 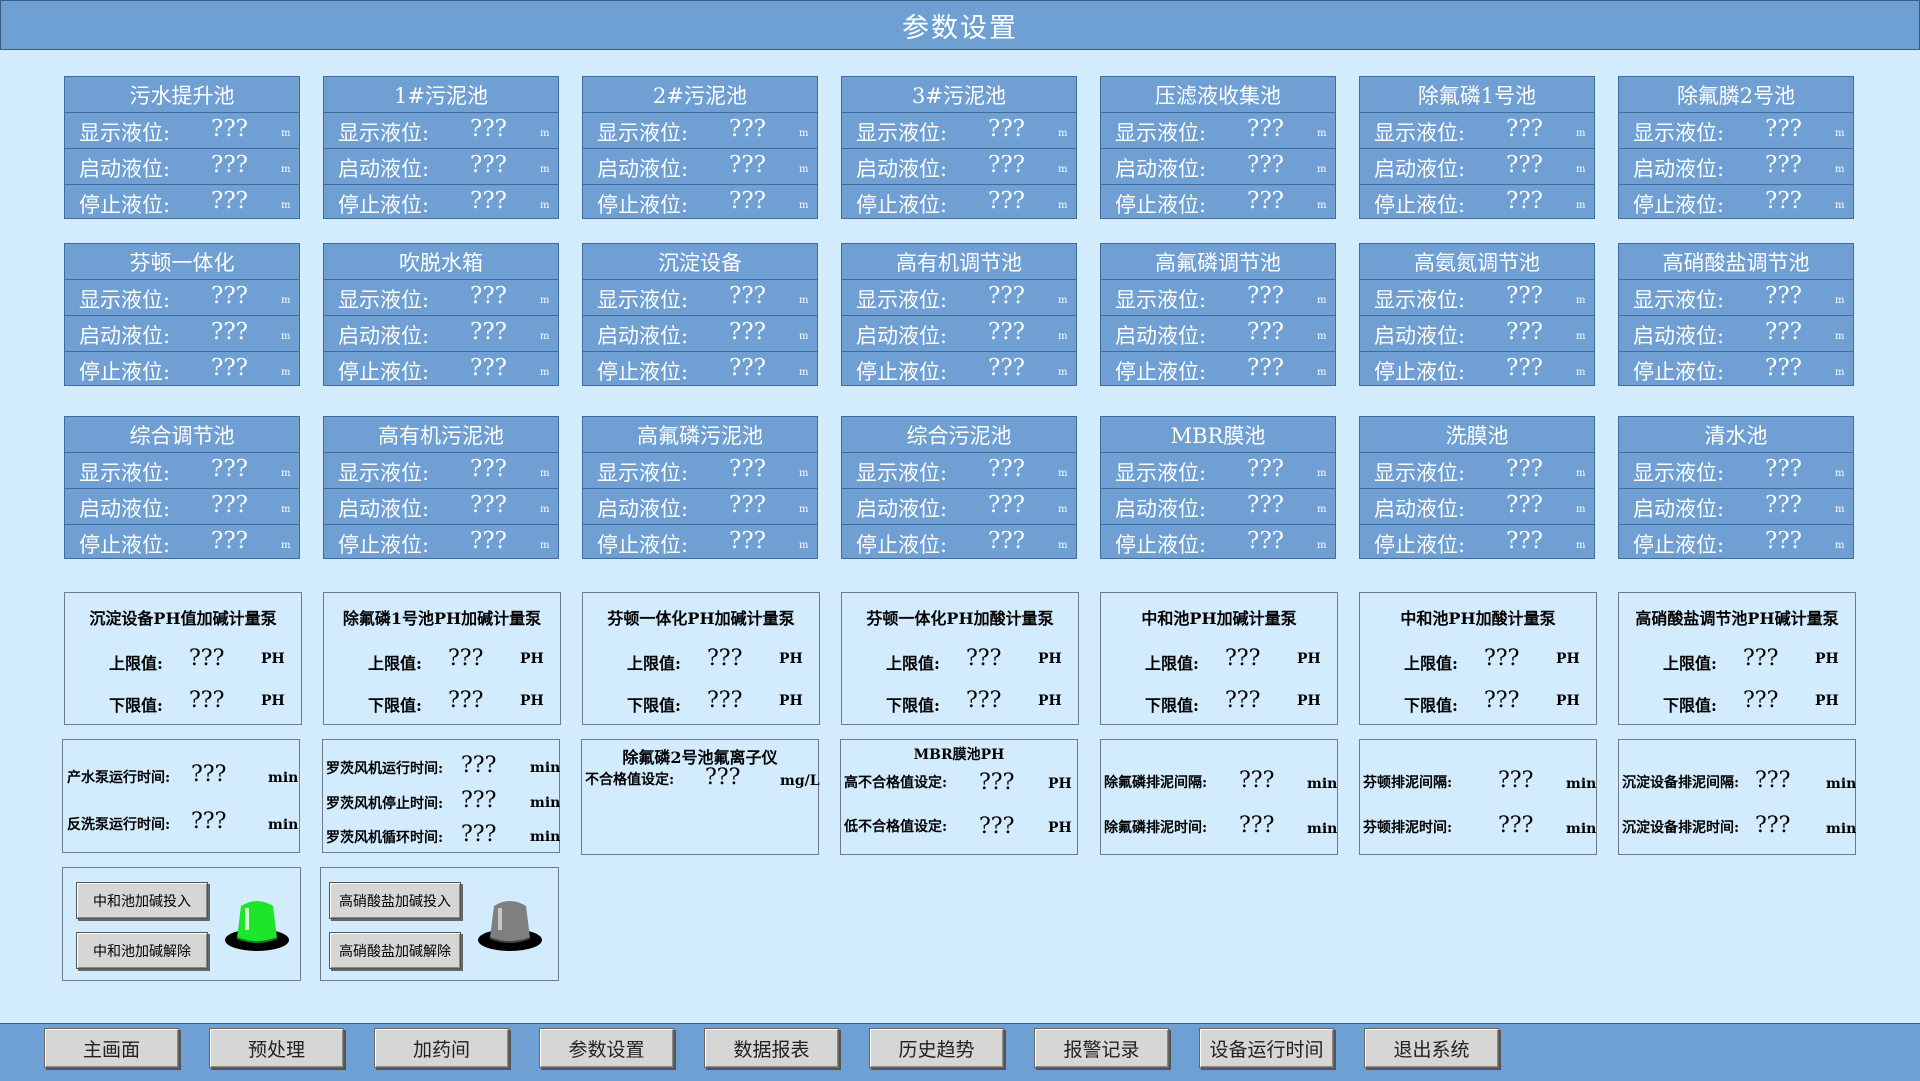 I want to click on nav-button: 历史趋势, so click(x=936, y=1048).